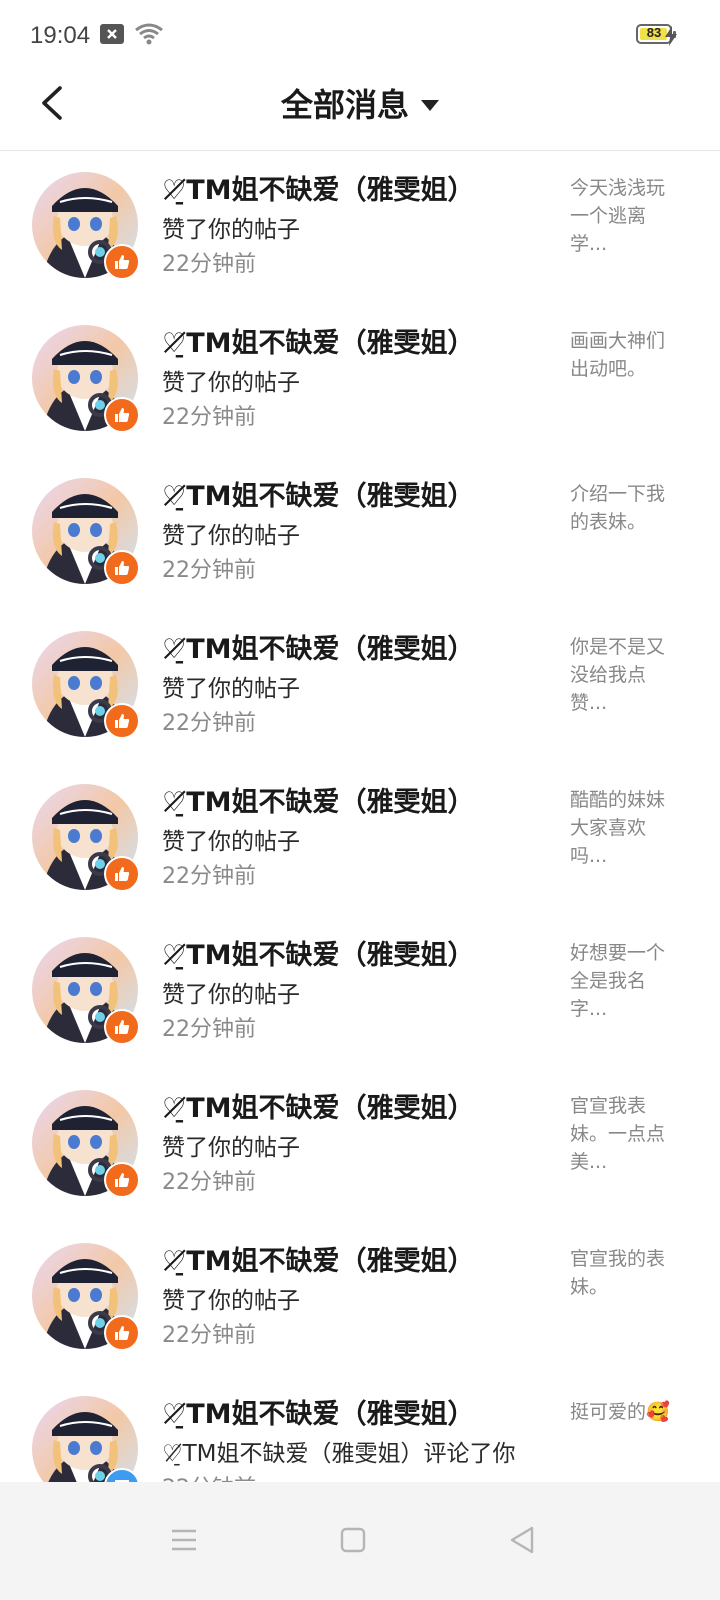  Describe the element at coordinates (360, 36) in the screenshot. I see `status-bar: 19:04 83` at that location.